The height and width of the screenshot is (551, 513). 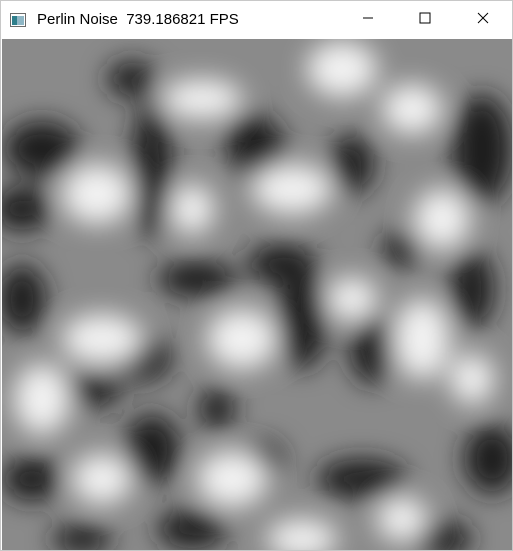 I want to click on close-button, so click(x=483, y=20).